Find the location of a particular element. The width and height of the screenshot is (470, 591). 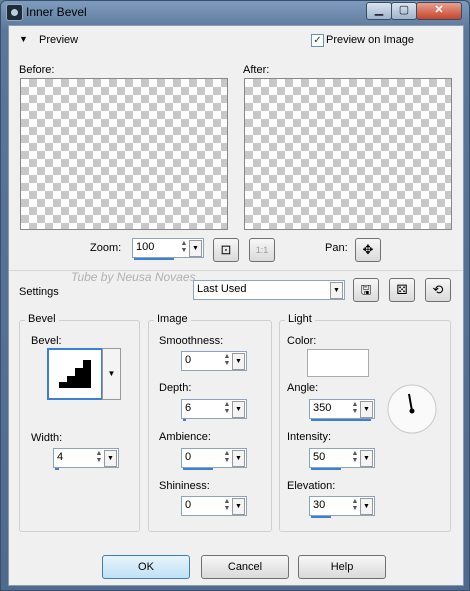

width-dropdown-icon: ▼ is located at coordinates (110, 458).